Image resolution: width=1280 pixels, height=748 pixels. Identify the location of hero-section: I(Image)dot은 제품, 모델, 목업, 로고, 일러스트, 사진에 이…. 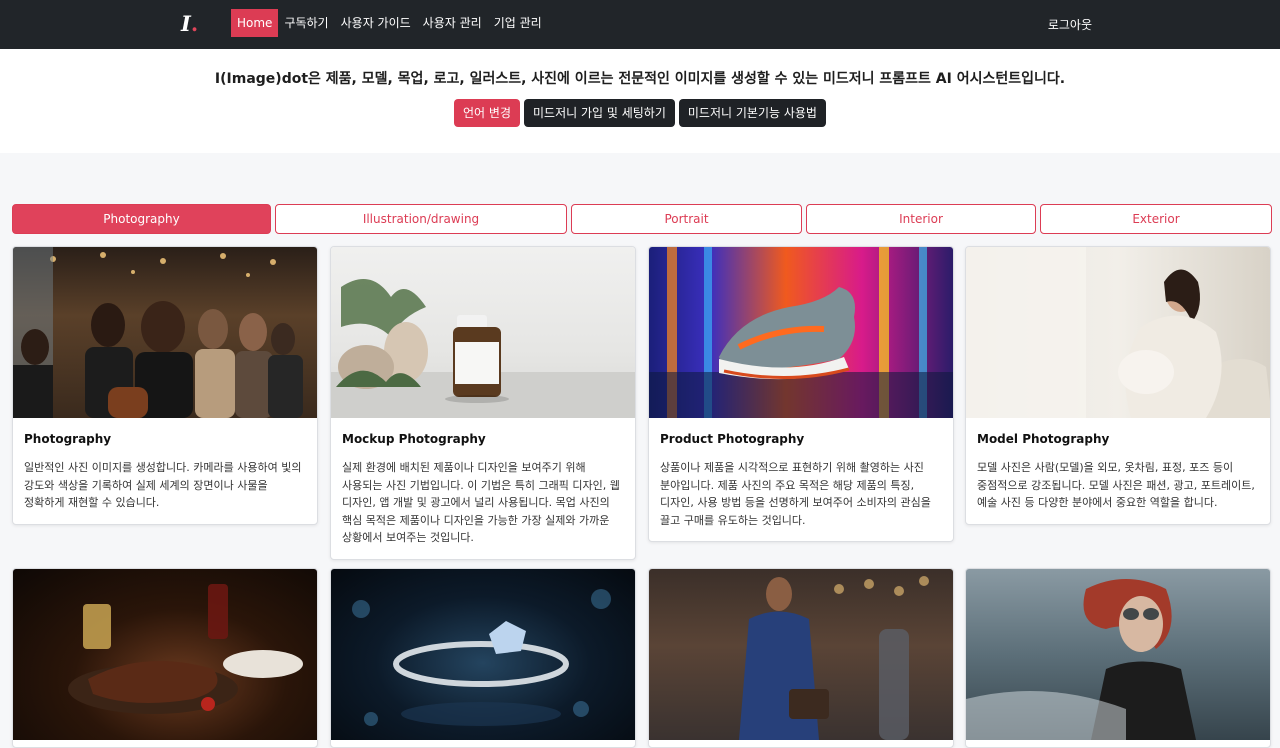
(640, 101).